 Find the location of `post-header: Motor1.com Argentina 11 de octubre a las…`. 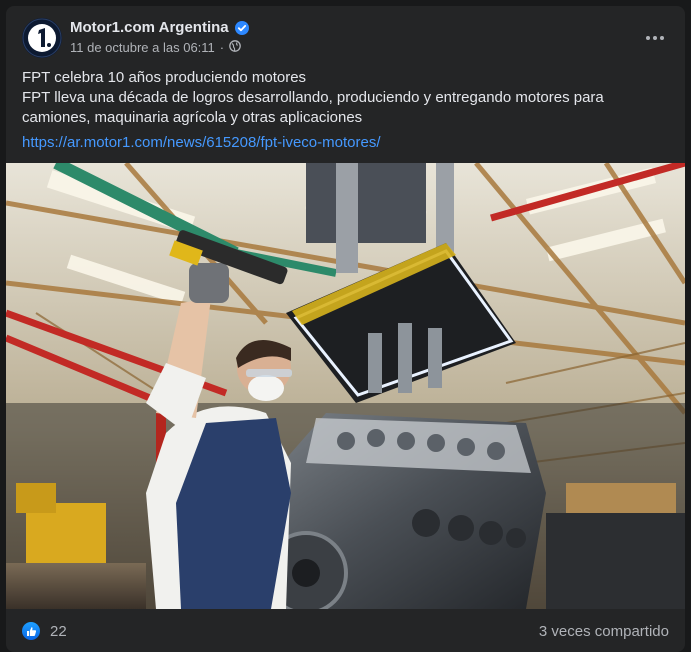

post-header: Motor1.com Argentina 11 de octubre a las… is located at coordinates (345, 38).